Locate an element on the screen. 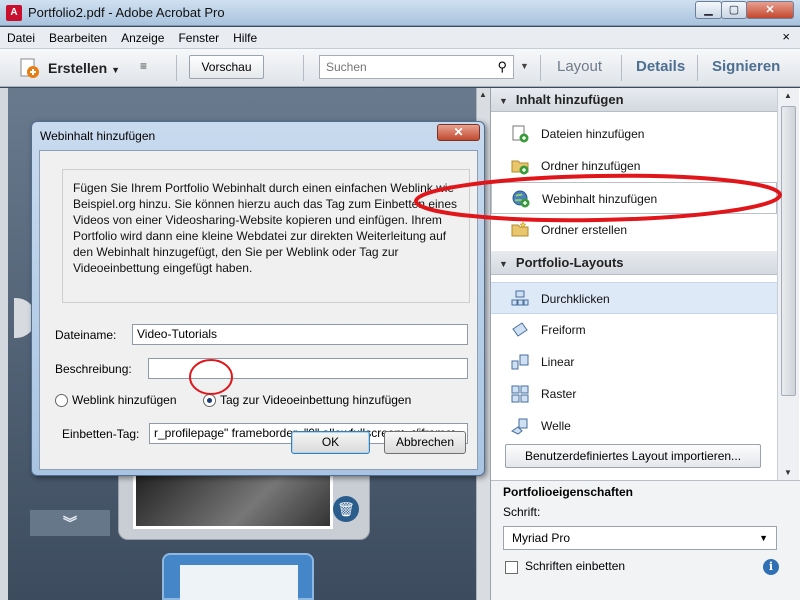 The image size is (800, 600). document-close-icon: × is located at coordinates (786, 36).